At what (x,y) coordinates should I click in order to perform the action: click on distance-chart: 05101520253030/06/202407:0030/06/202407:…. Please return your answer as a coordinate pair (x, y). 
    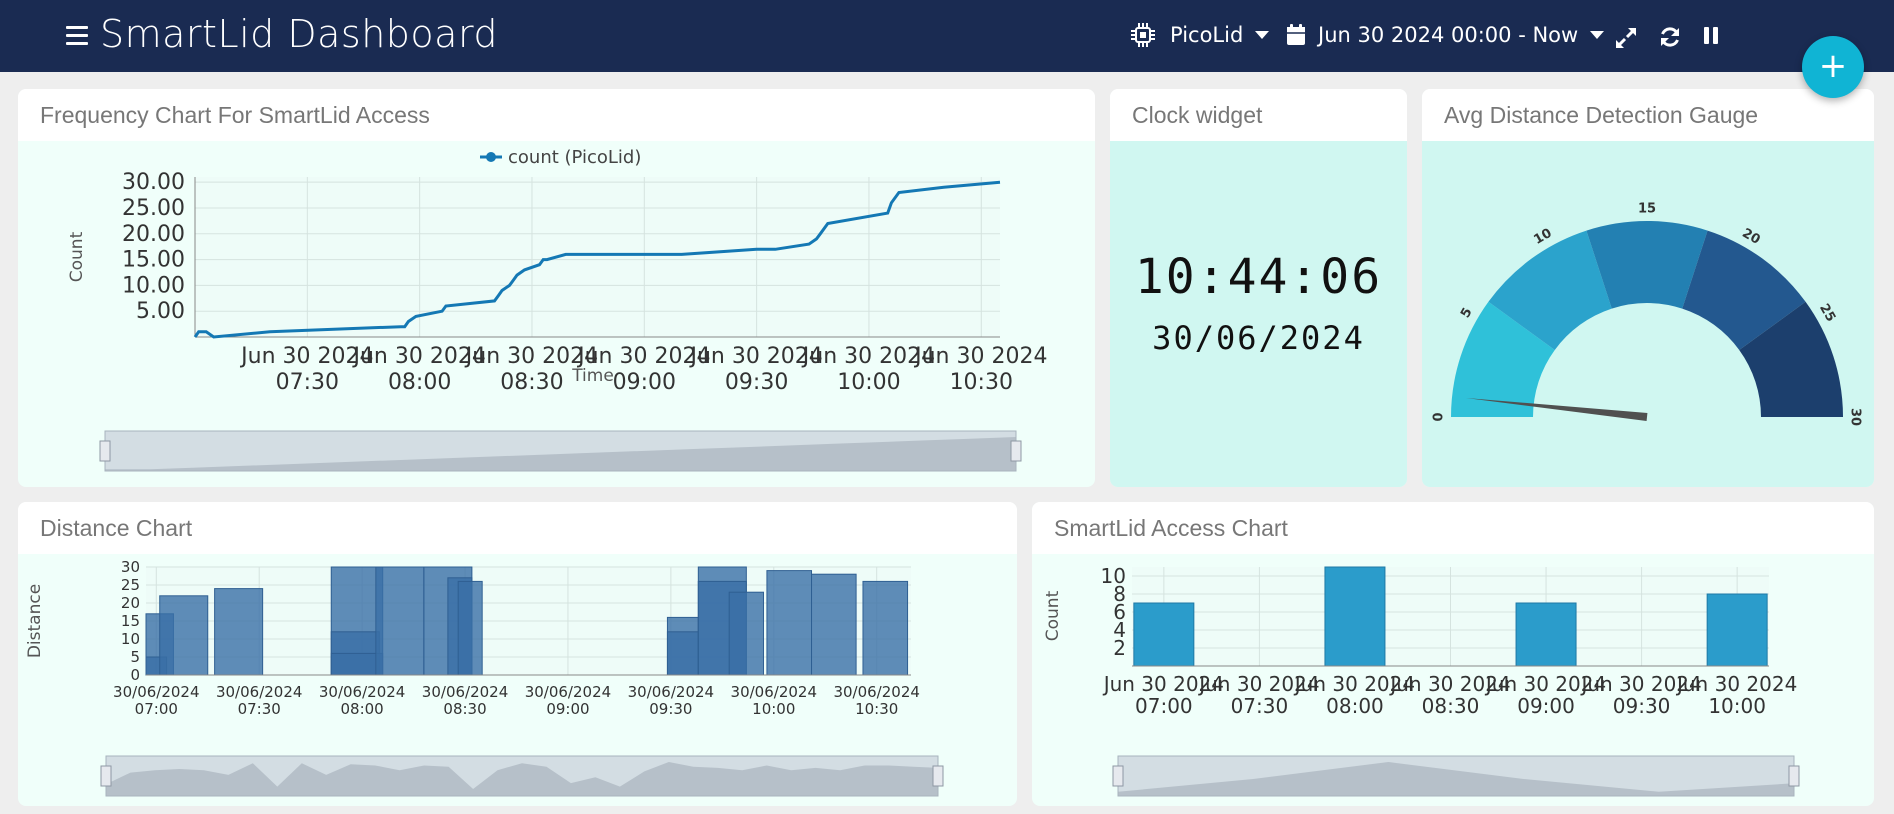
    Looking at the image, I should click on (484, 677).